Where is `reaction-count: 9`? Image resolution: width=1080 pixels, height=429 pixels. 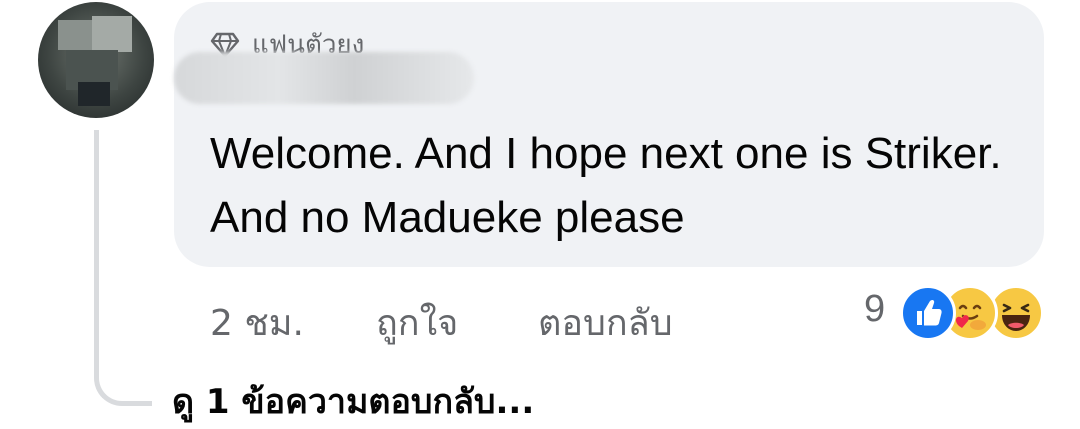
reaction-count: 9 is located at coordinates (874, 309).